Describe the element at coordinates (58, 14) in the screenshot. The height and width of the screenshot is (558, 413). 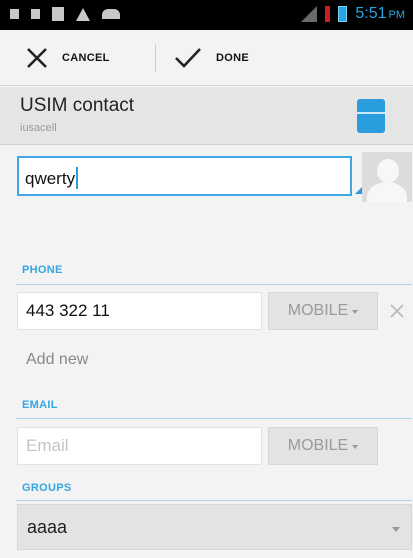
I see `clipboard-icon` at that location.